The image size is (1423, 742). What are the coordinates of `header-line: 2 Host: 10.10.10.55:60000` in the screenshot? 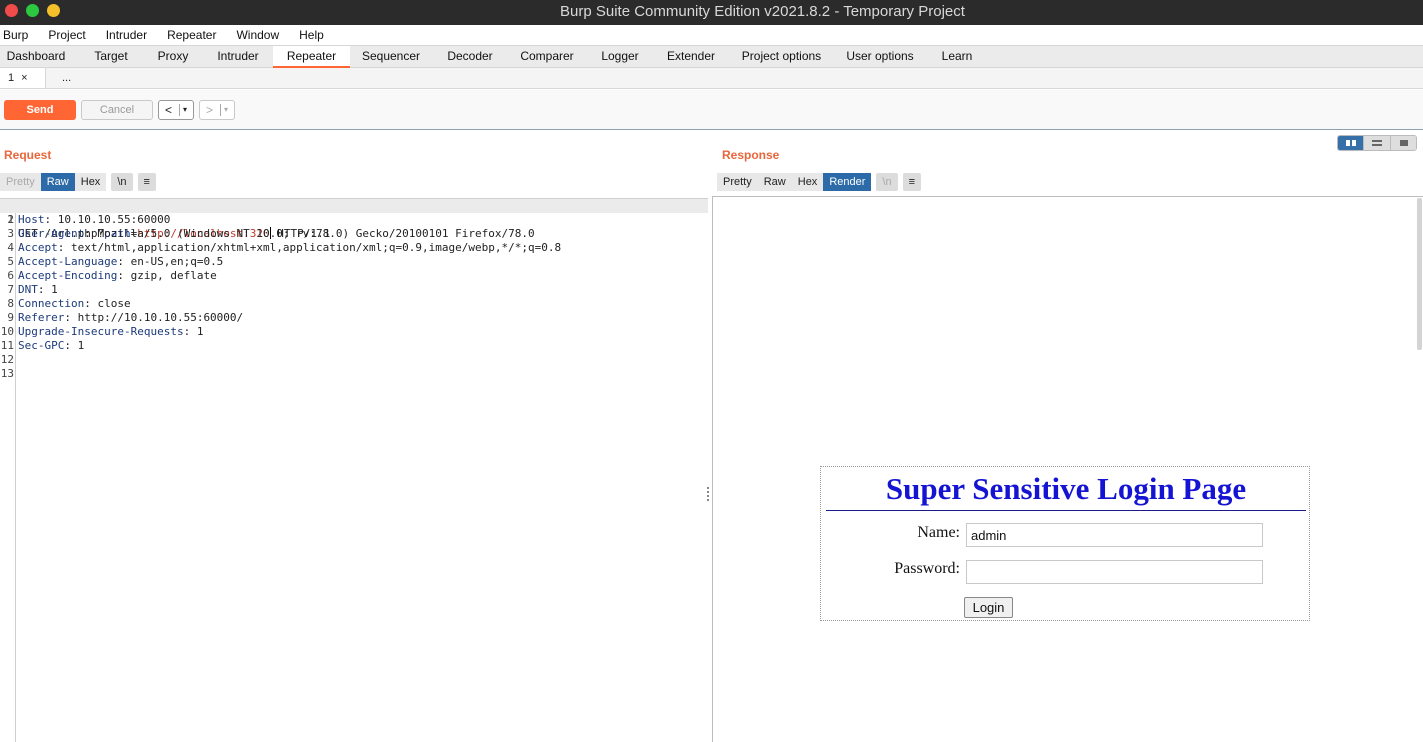 It's located at (354, 220).